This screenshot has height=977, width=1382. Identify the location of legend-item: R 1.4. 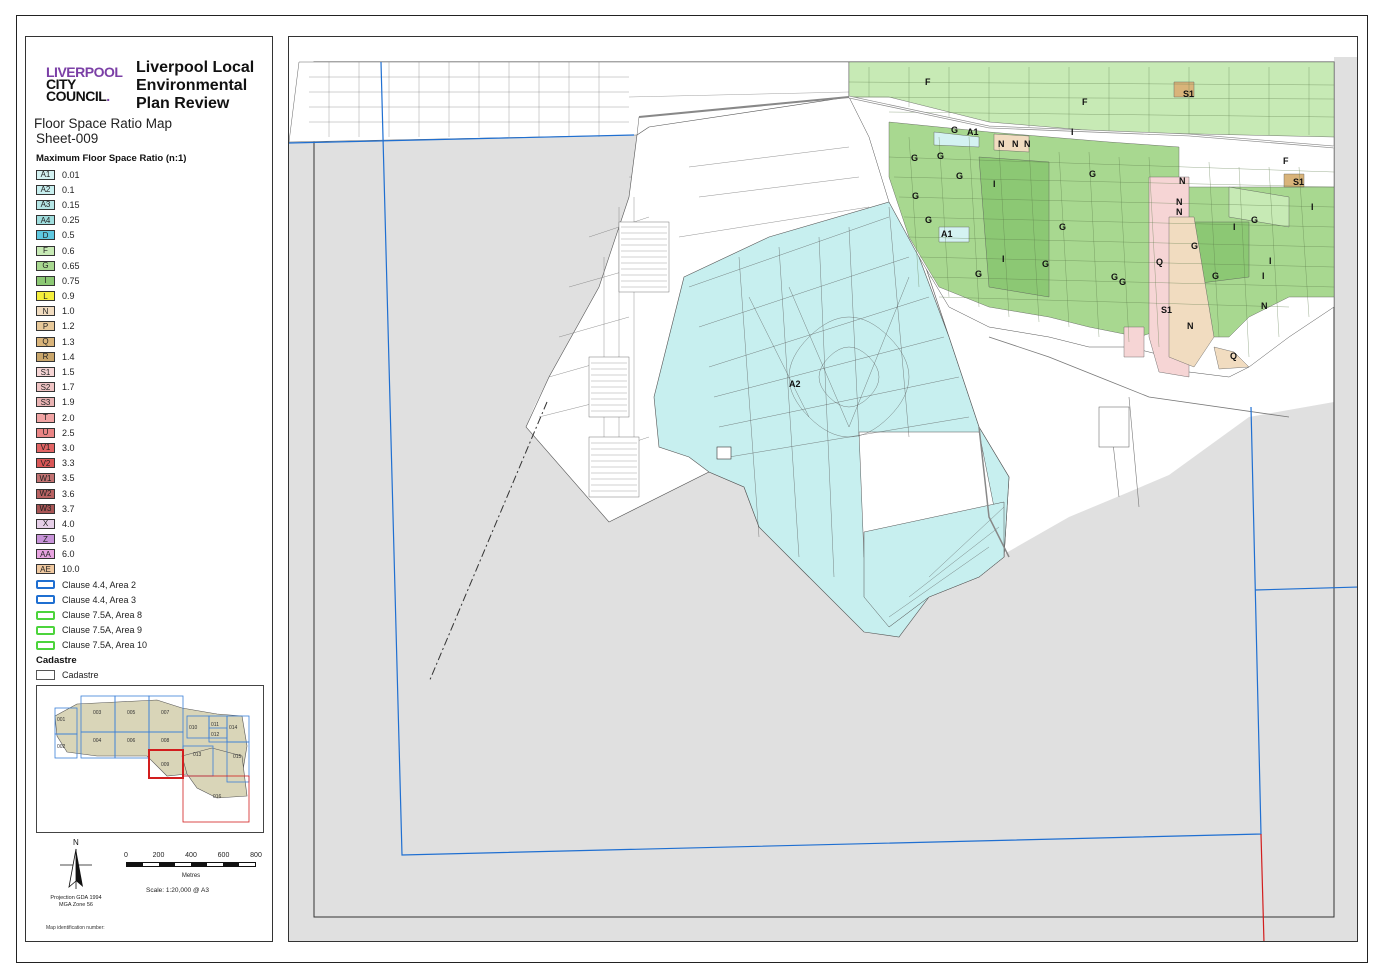
(151, 356).